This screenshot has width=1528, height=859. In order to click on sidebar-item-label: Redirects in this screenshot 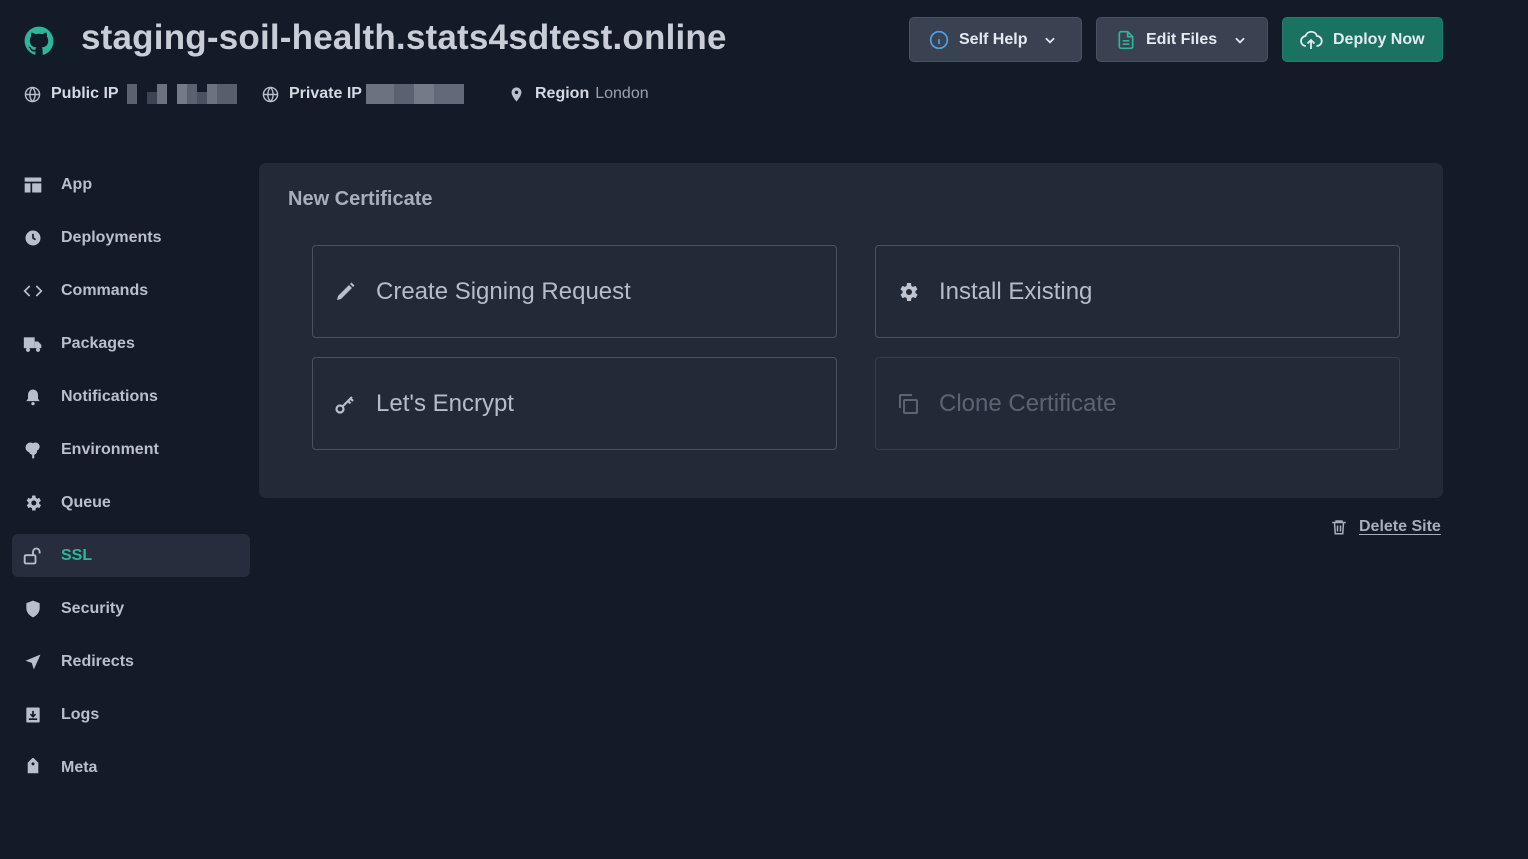, I will do `click(97, 661)`.